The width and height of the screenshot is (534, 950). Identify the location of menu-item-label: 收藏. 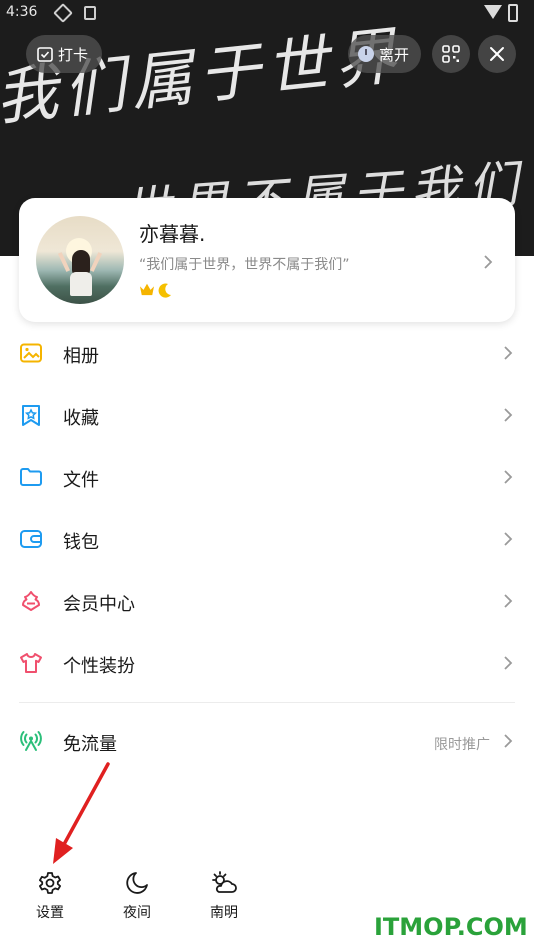
(81, 418).